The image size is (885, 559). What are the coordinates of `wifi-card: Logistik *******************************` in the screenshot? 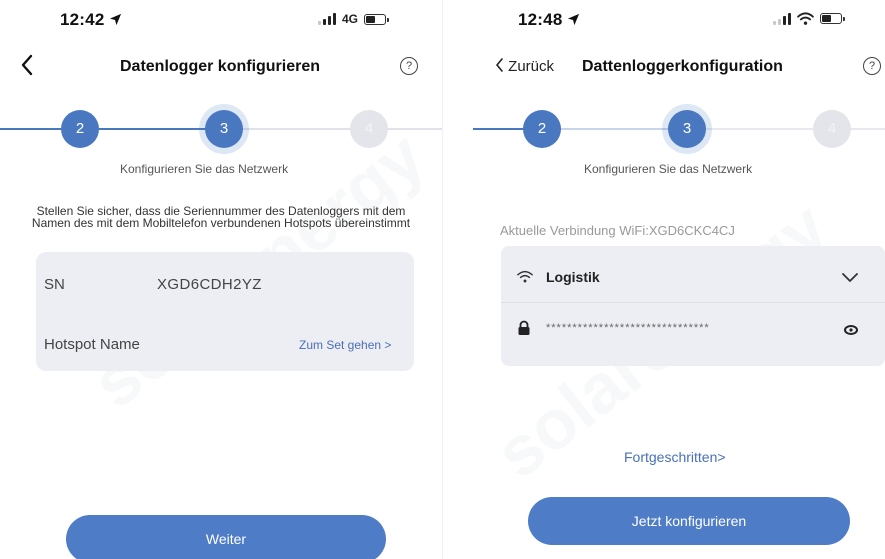 It's located at (693, 306).